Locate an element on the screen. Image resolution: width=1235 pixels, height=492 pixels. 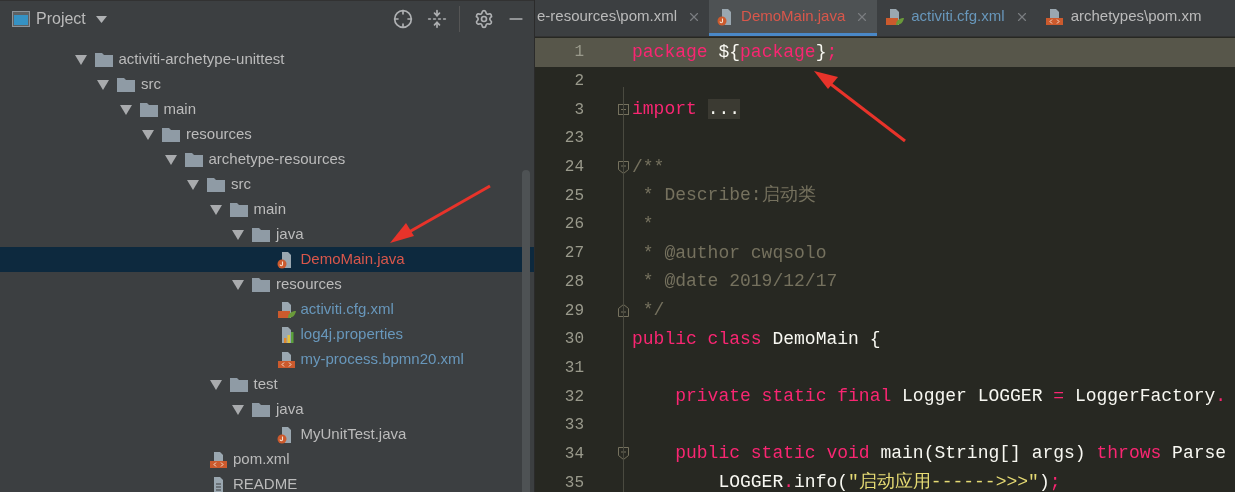
tree-item: test is located at coordinates (267, 384).